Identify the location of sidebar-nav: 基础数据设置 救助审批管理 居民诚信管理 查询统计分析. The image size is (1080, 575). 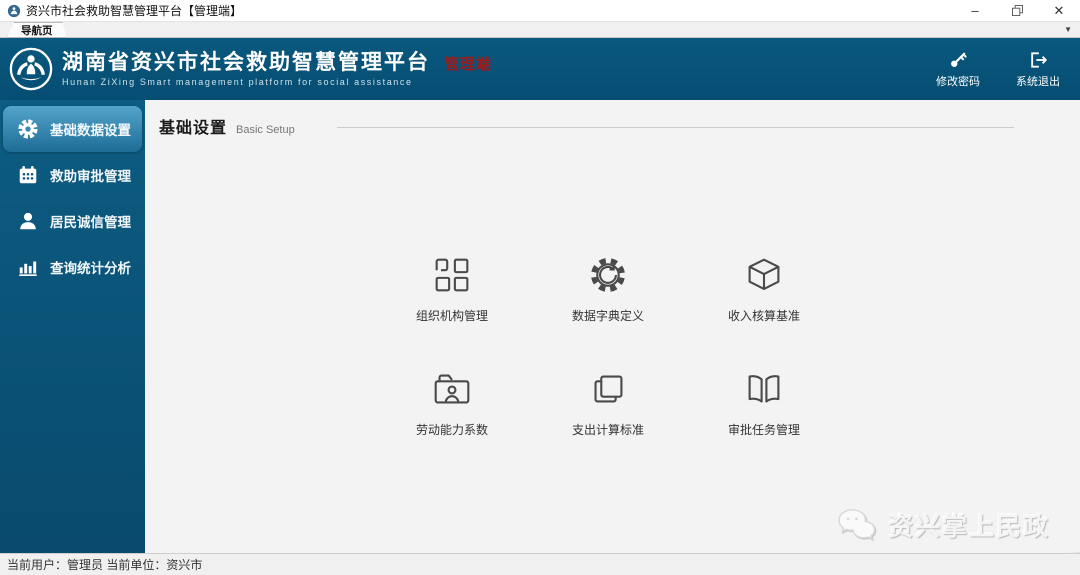
(72, 326).